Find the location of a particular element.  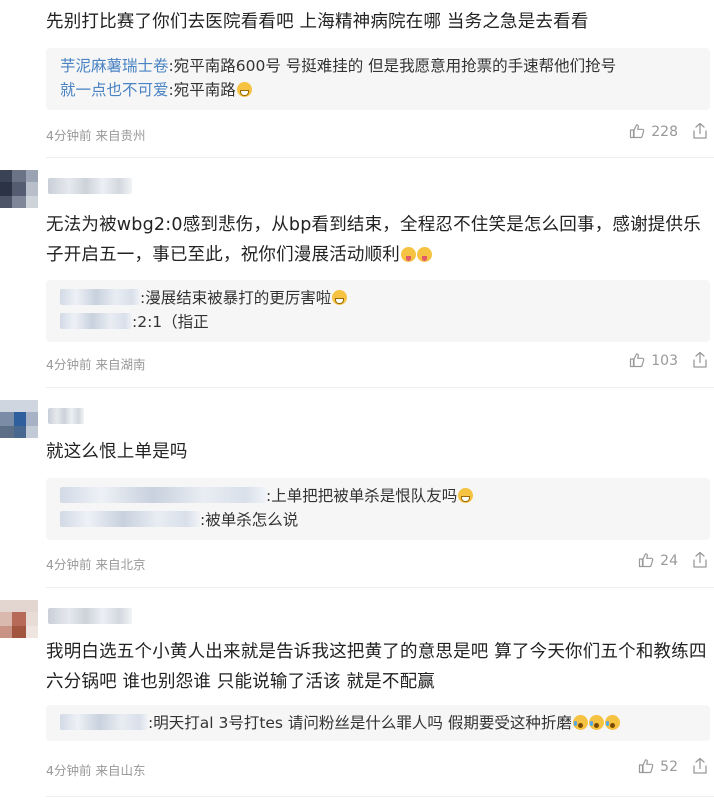

reply-item: :被单杀怎么说 is located at coordinates (380, 520).